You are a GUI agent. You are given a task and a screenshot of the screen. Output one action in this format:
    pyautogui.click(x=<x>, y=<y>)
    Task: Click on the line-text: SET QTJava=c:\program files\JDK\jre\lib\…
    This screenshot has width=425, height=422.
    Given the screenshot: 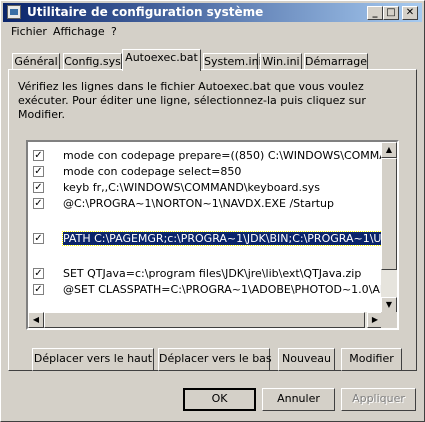 What is the action you would take?
    pyautogui.click(x=212, y=273)
    